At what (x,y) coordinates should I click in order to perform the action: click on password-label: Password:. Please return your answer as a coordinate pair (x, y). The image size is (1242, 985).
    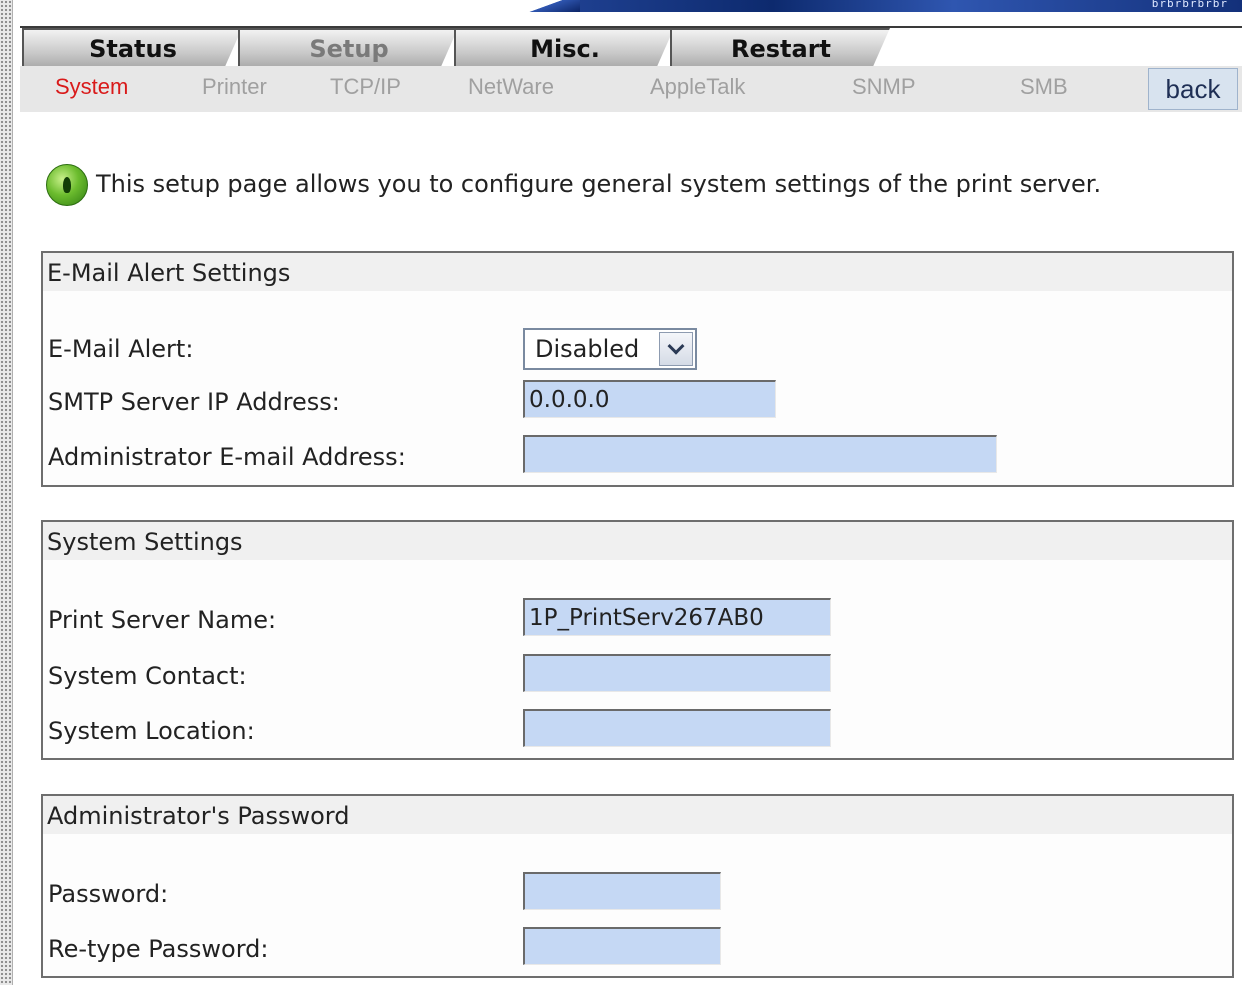
    Looking at the image, I should click on (108, 894).